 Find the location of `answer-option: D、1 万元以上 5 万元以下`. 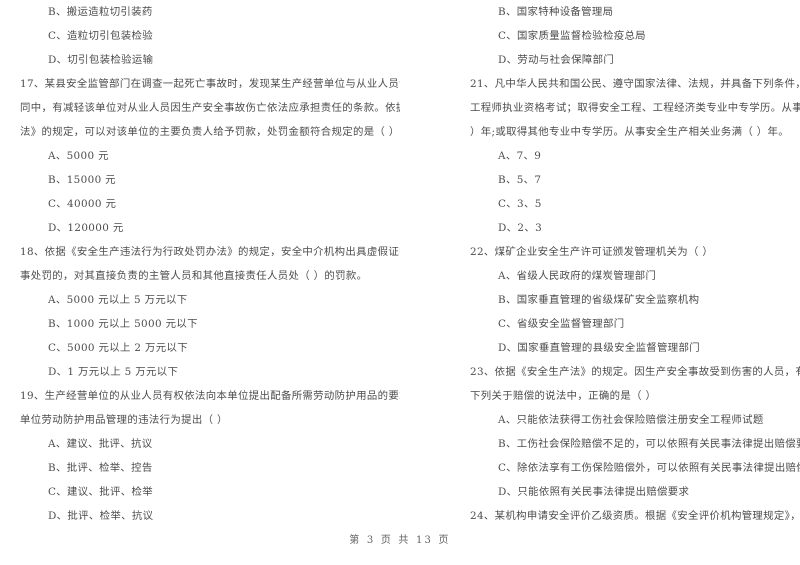

answer-option: D、1 万元以上 5 万元以下 is located at coordinates (113, 372).